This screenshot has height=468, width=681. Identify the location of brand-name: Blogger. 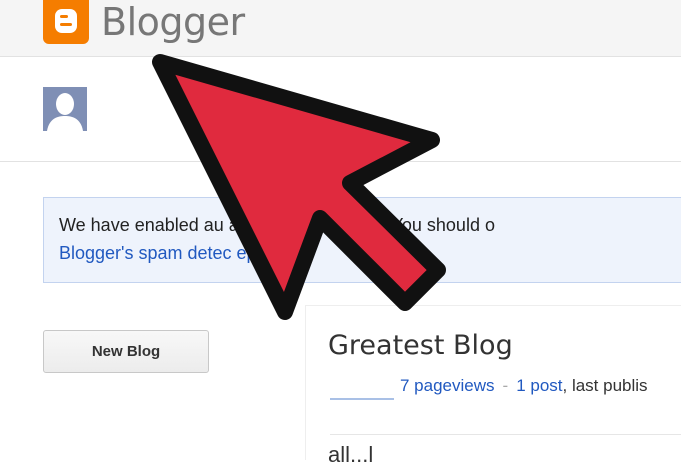
(173, 22).